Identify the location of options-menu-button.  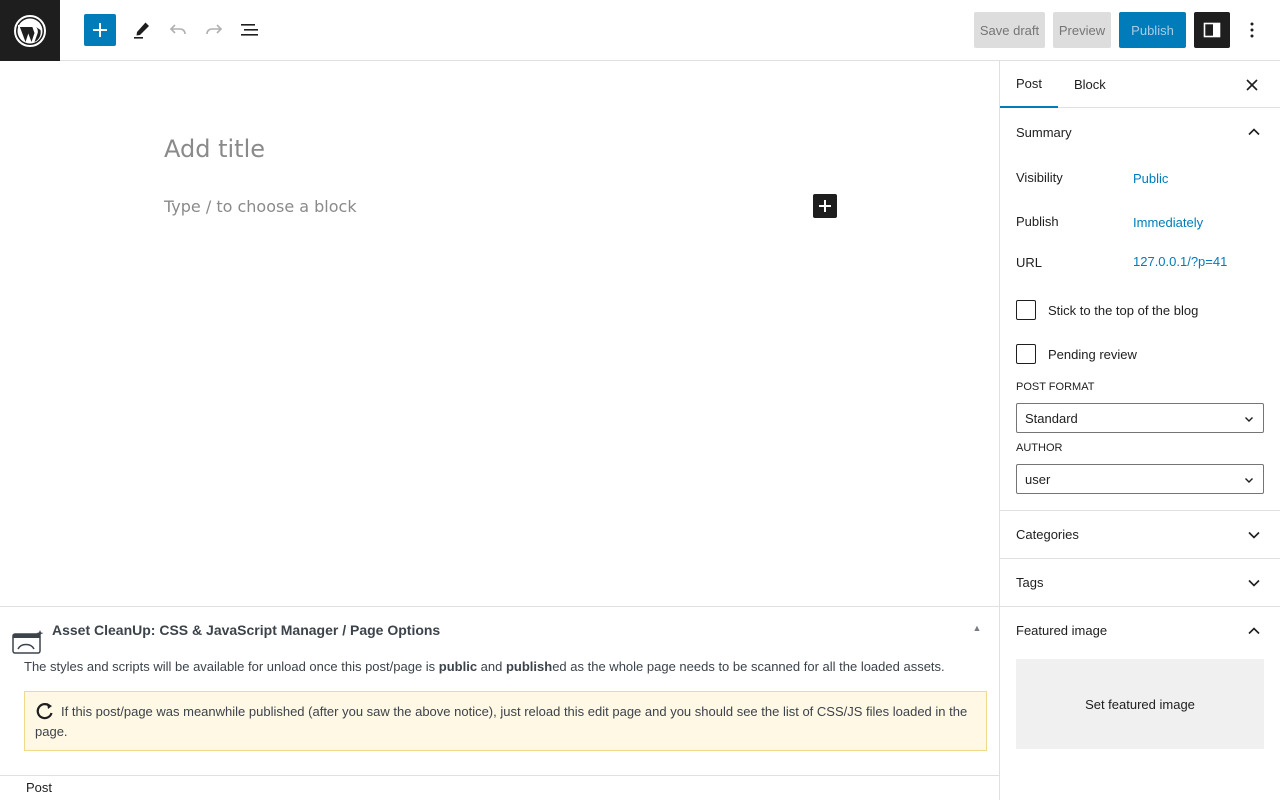
(1252, 30).